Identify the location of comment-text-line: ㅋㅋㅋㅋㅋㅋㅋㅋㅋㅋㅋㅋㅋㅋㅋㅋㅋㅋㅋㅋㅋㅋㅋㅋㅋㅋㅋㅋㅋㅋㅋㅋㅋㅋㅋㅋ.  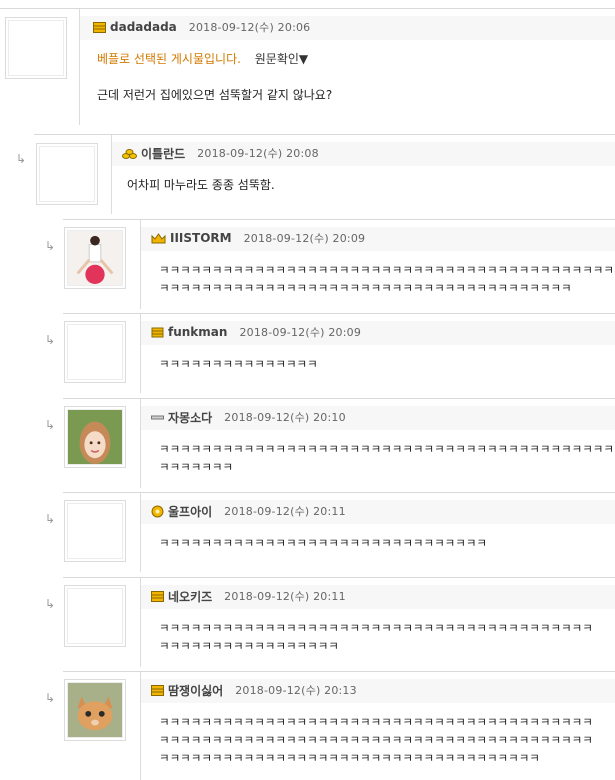
(349, 758).